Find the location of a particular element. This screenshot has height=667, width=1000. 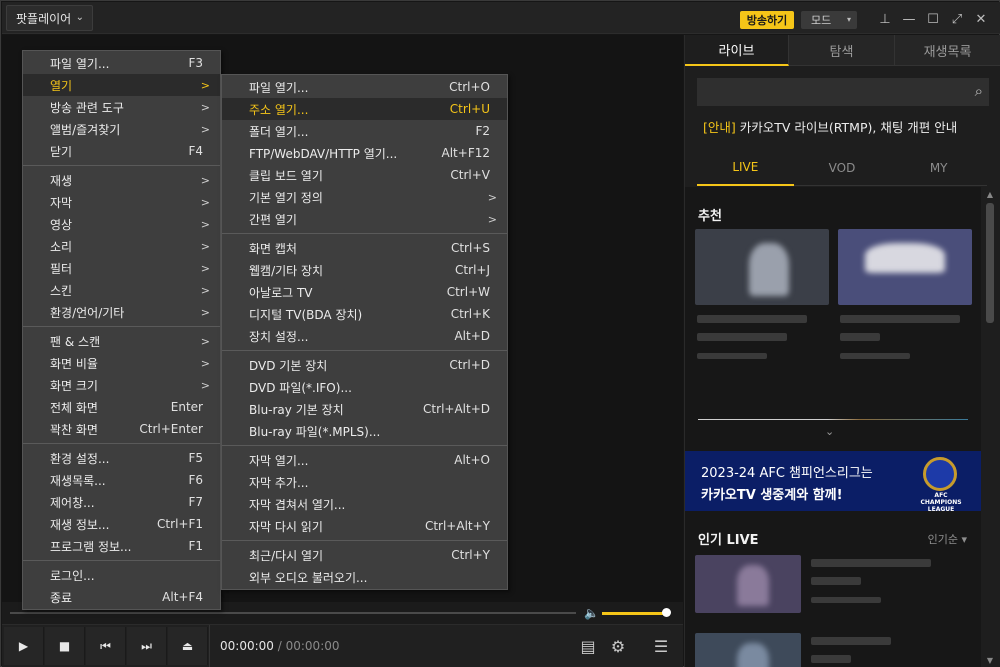

subtab-live: LIVE is located at coordinates (745, 168).